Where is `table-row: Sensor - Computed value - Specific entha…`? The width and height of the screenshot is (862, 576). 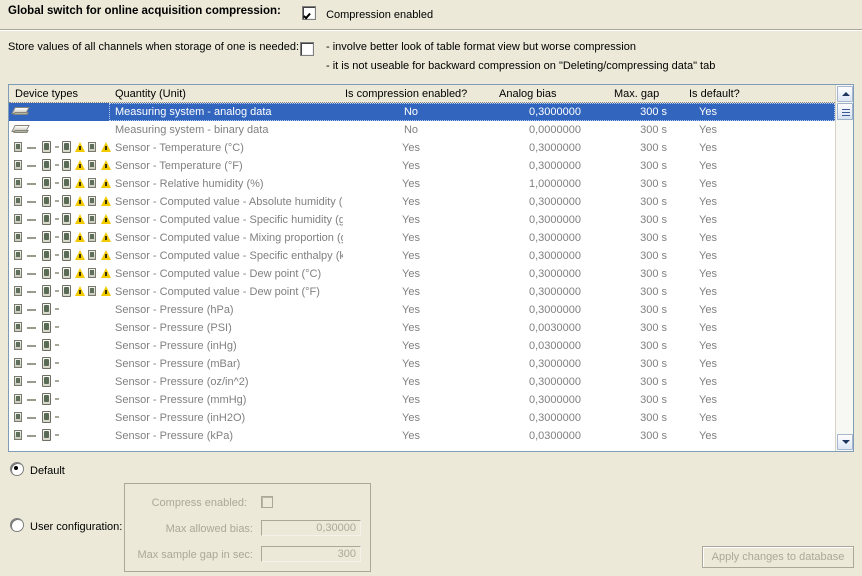
table-row: Sensor - Computed value - Specific entha… is located at coordinates (422, 256).